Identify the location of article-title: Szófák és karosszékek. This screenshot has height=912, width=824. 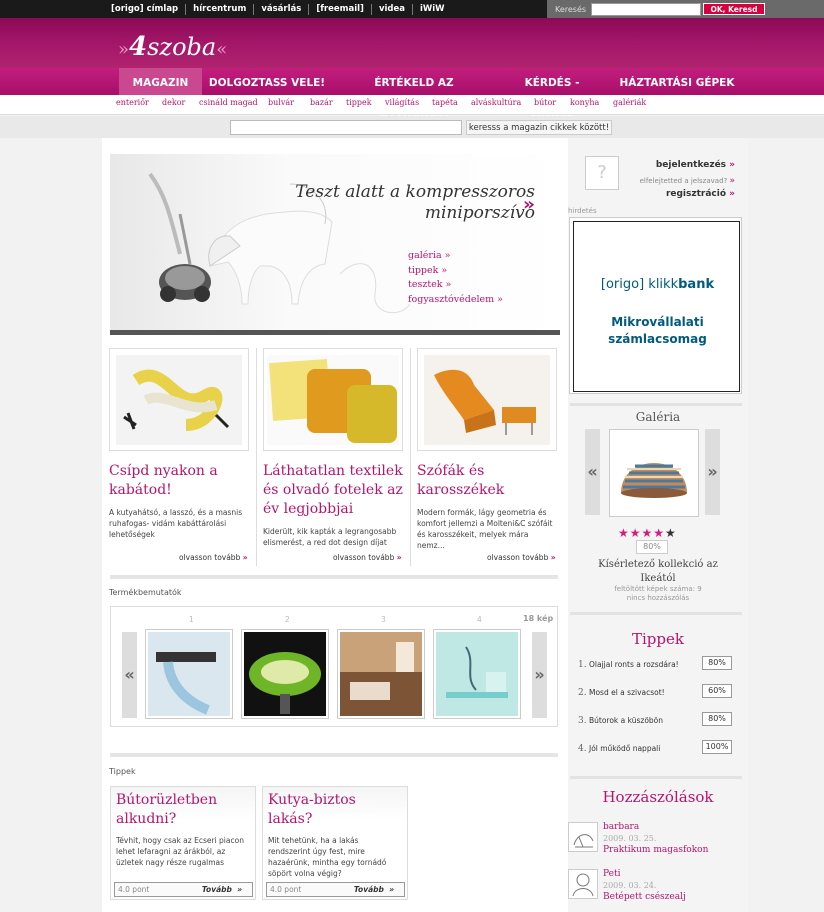
(487, 481).